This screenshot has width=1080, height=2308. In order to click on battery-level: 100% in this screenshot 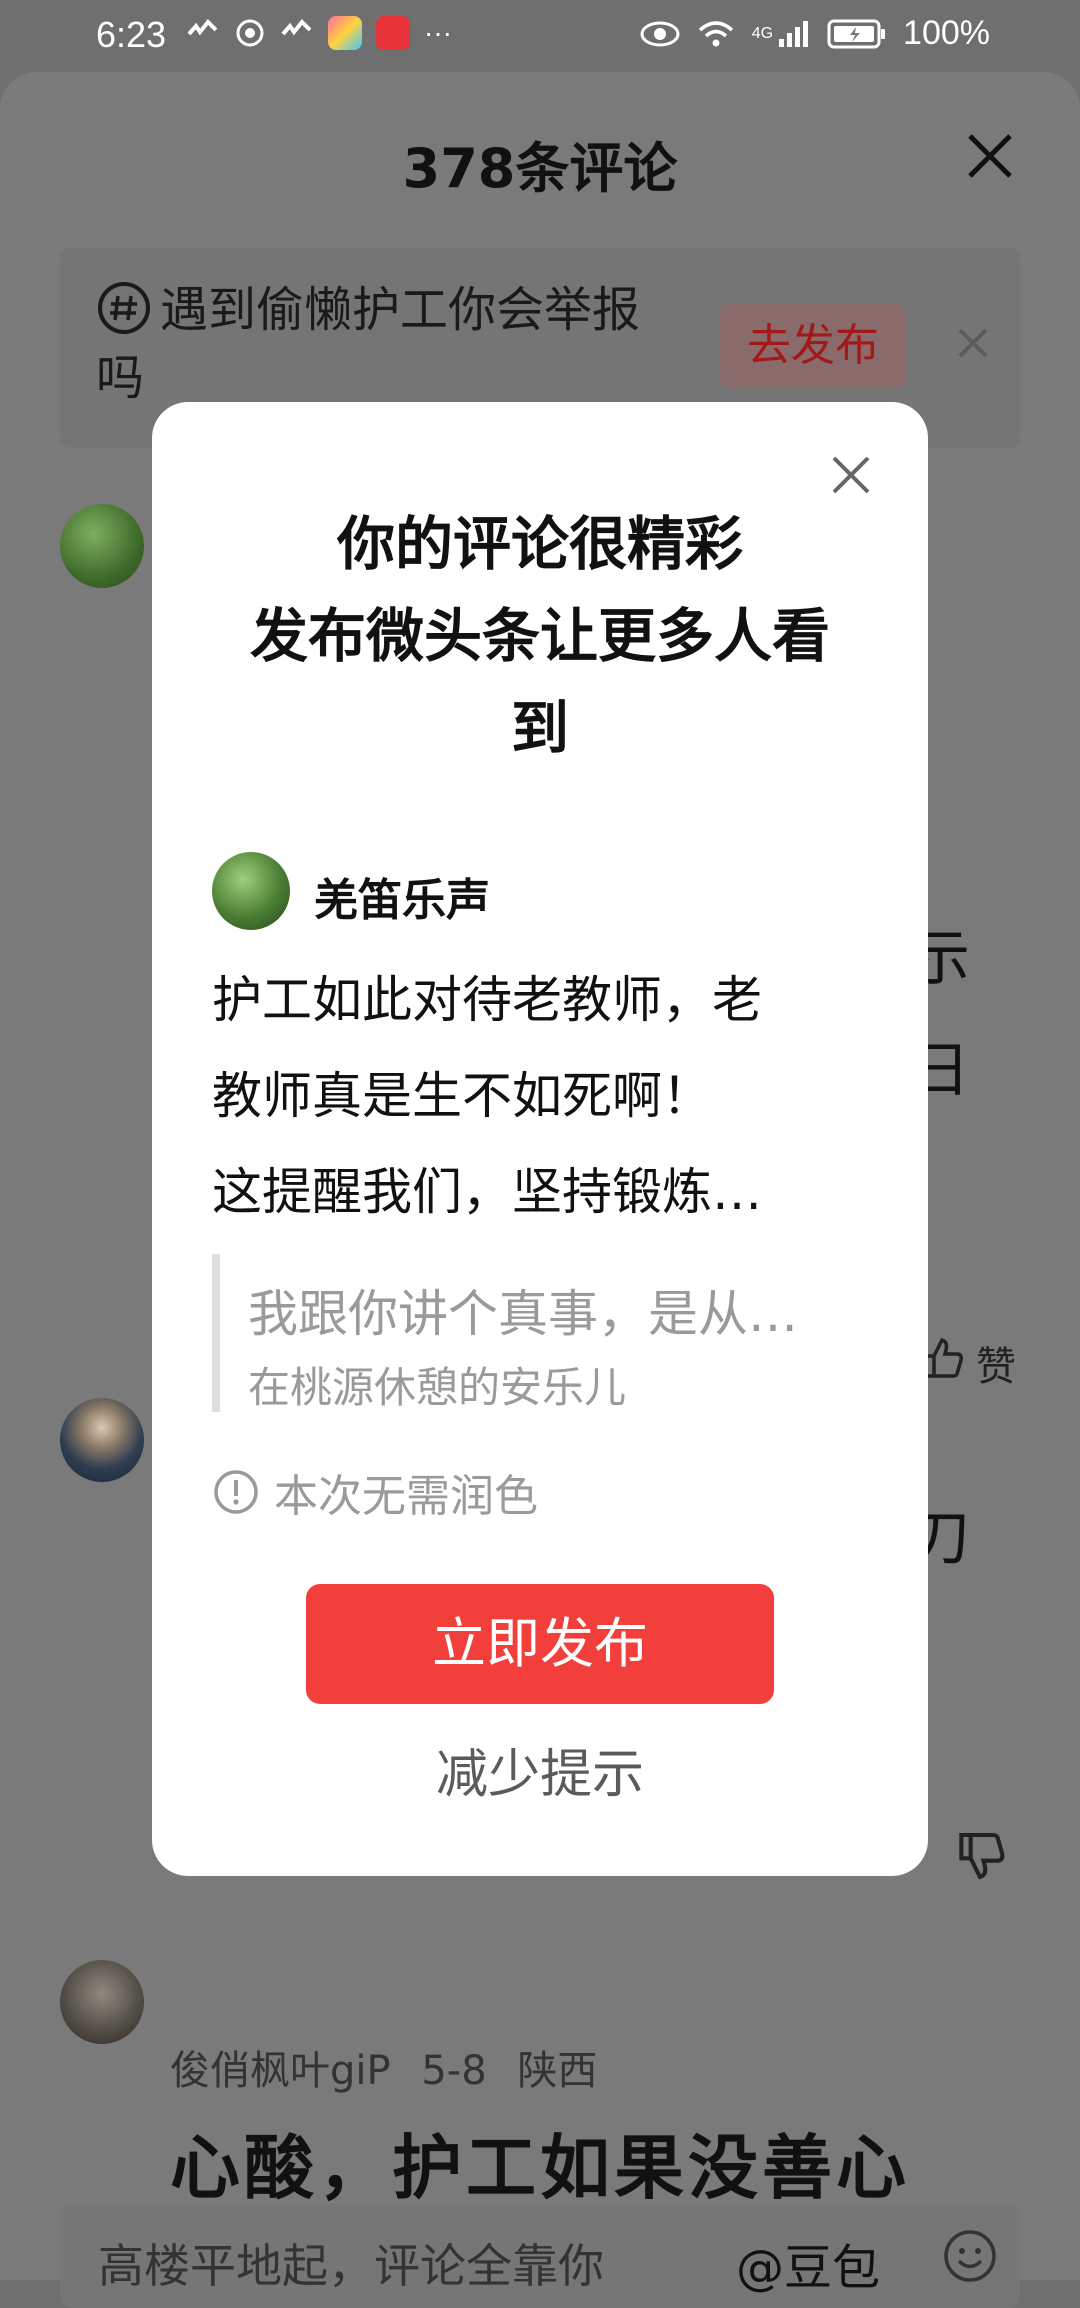, I will do `click(946, 33)`.